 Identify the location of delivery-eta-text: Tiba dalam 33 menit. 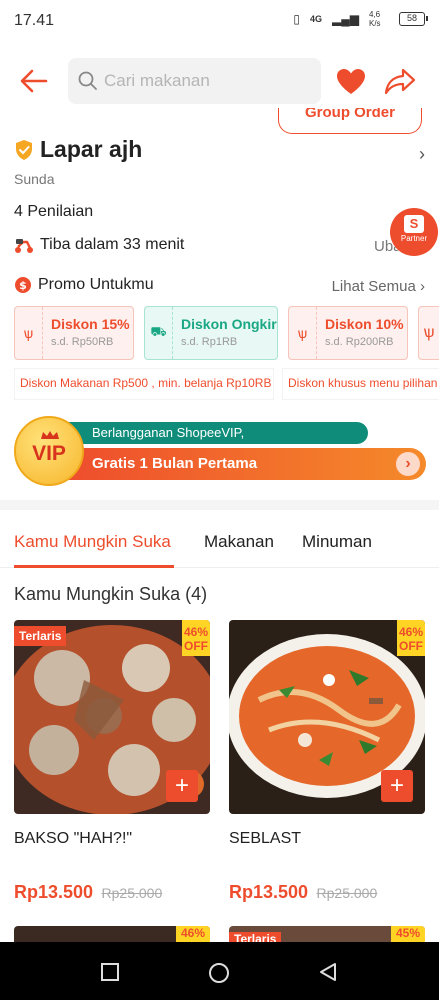
(112, 244).